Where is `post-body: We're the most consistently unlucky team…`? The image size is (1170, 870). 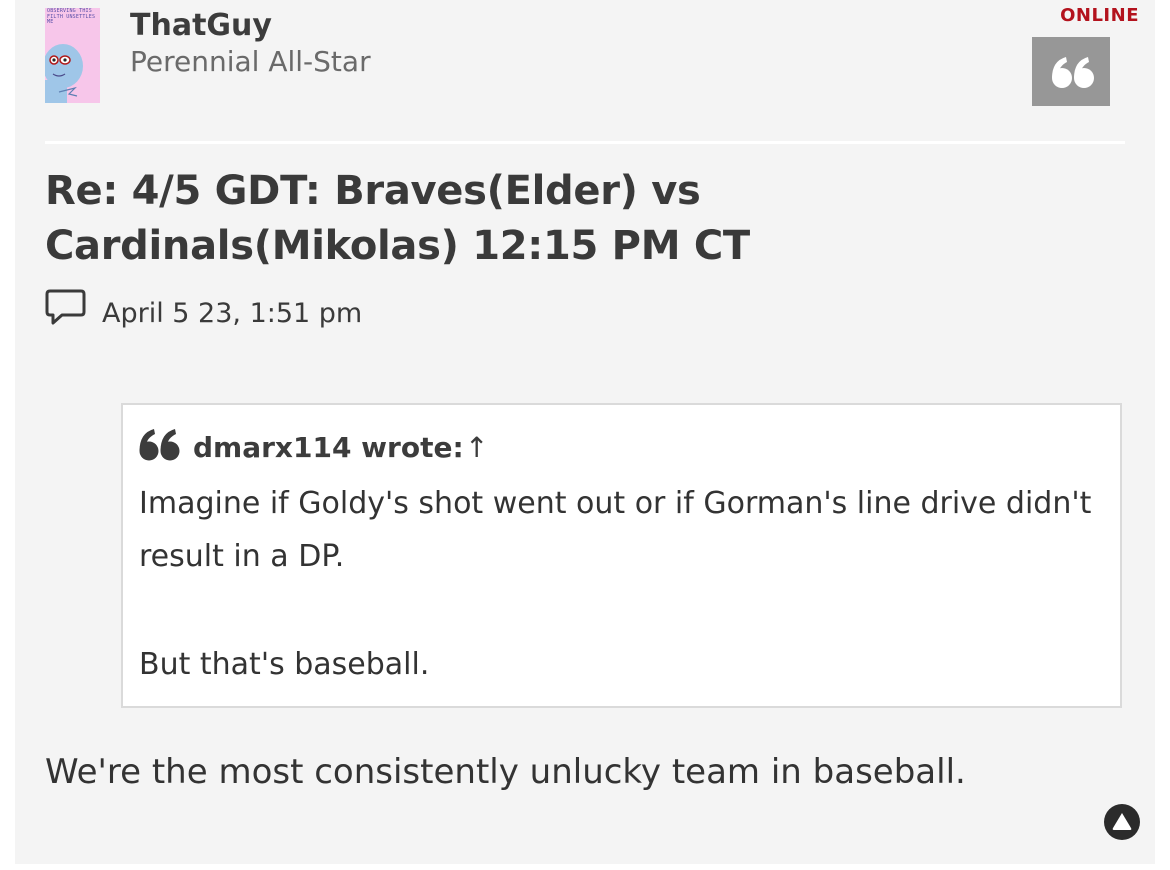
post-body: We're the most consistently unlucky team… is located at coordinates (505, 772).